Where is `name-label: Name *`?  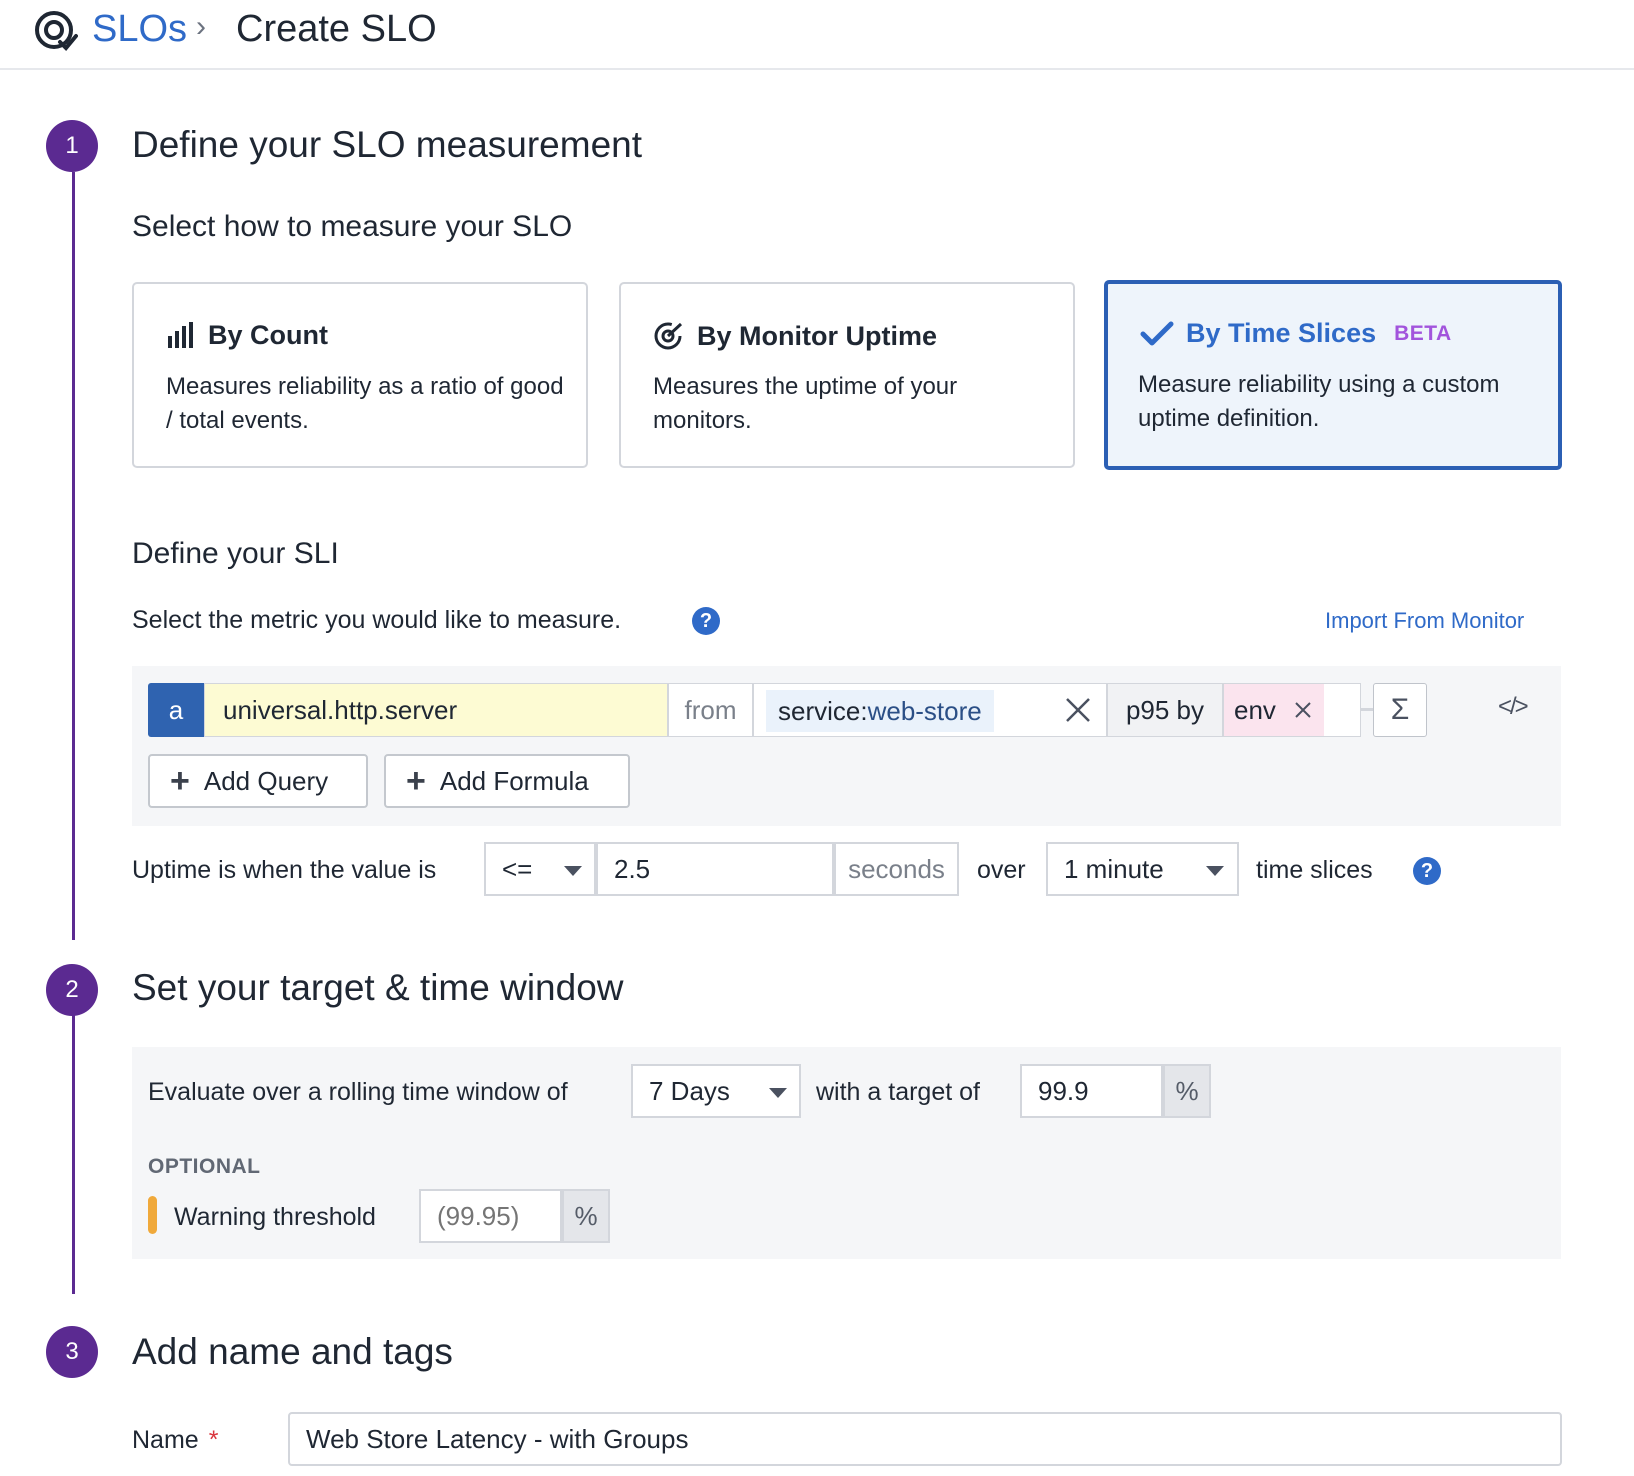 name-label: Name * is located at coordinates (175, 1440).